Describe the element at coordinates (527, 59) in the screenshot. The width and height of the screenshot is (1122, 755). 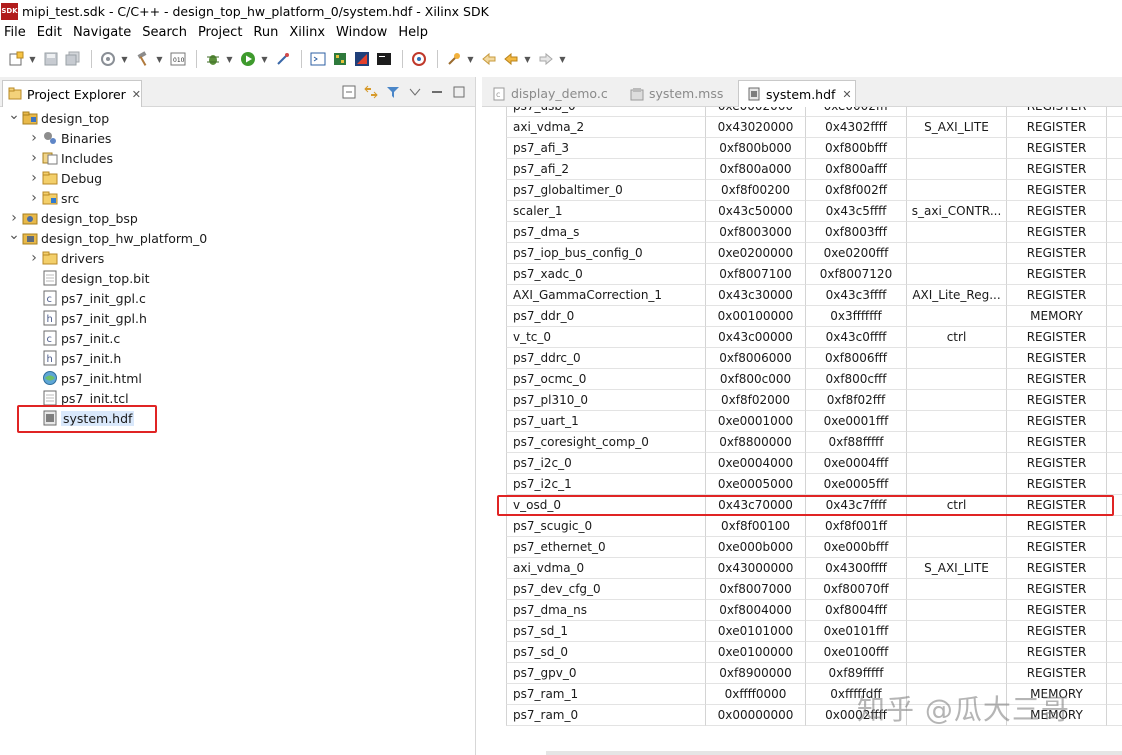
I see `back-dropdown-icon: ▼` at that location.